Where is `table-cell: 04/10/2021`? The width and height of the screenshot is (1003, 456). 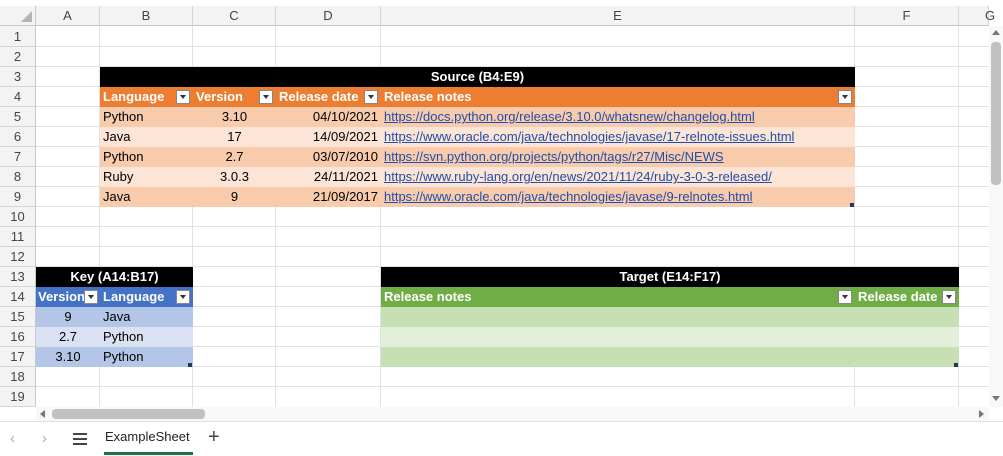 table-cell: 04/10/2021 is located at coordinates (328, 117).